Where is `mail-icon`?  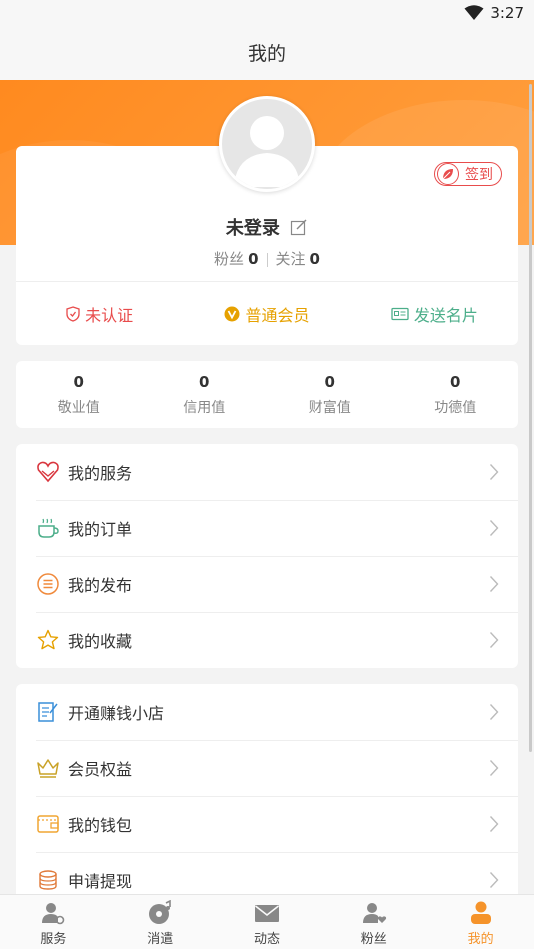
mail-icon is located at coordinates (267, 913).